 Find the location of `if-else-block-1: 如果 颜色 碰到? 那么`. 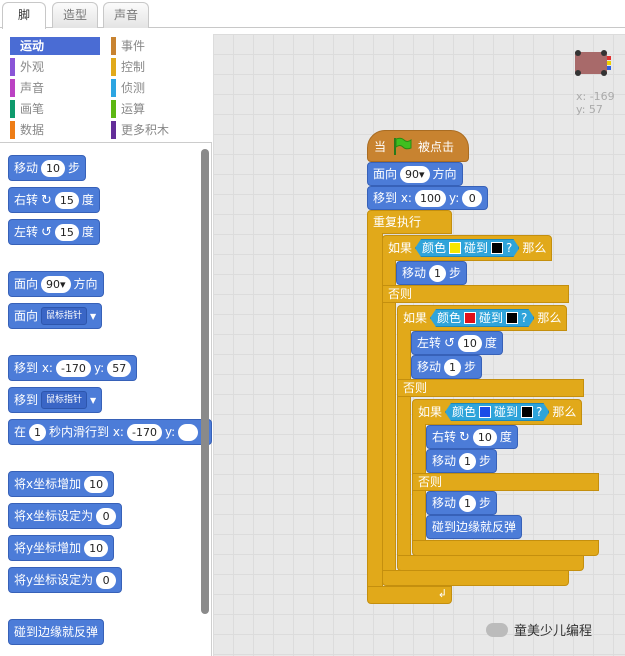

if-else-block-1: 如果 颜色 碰到? 那么 is located at coordinates (467, 248).